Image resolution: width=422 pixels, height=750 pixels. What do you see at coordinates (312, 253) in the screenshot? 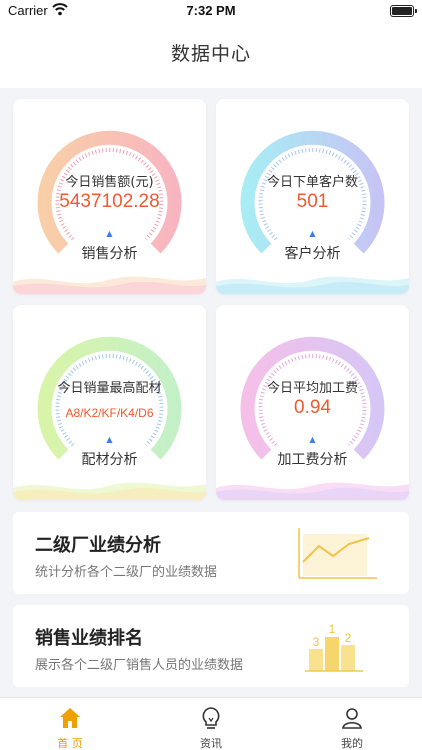
I see `customers-analysis-link: 客户分析` at bounding box center [312, 253].